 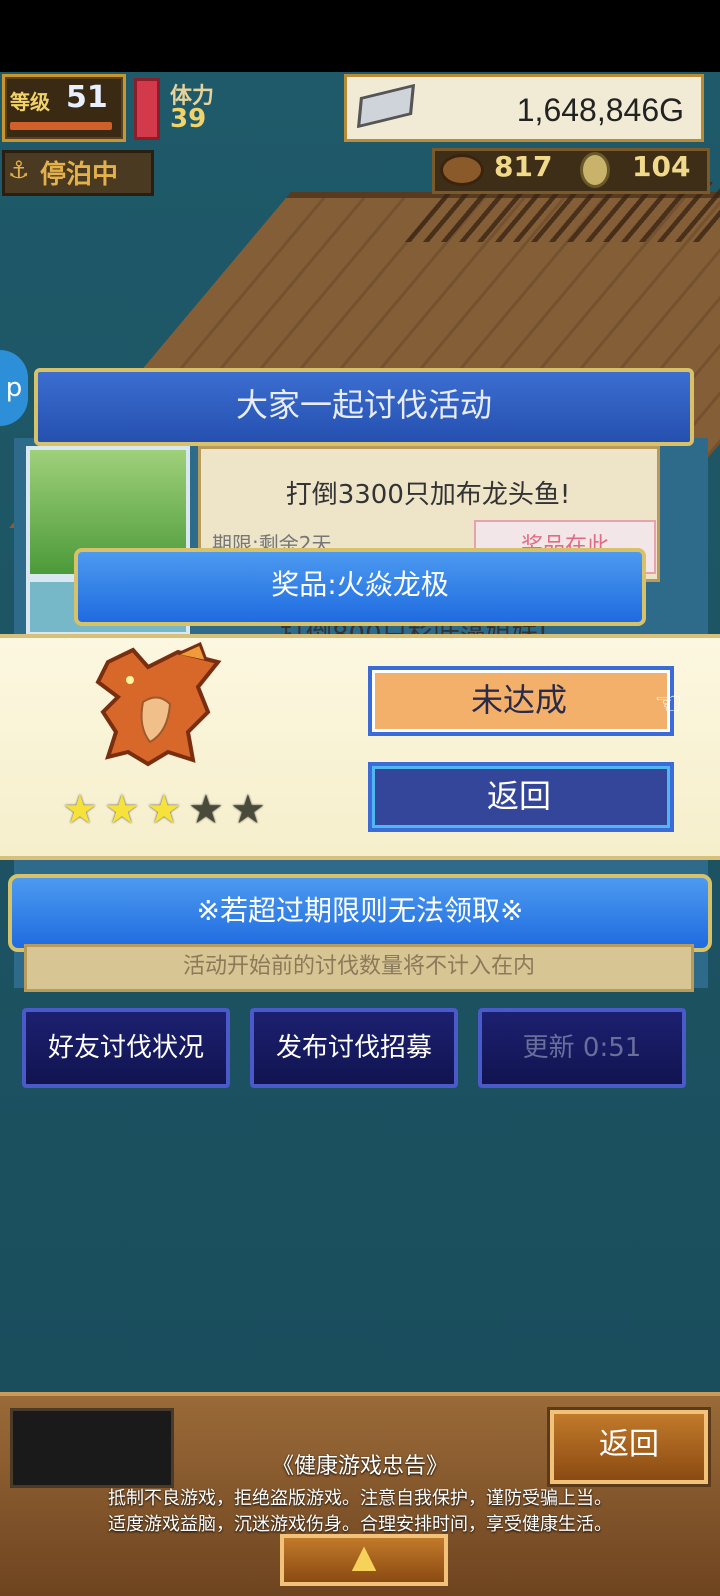 What do you see at coordinates (600, 110) in the screenshot?
I see `gold-value: 1,648,846G` at bounding box center [600, 110].